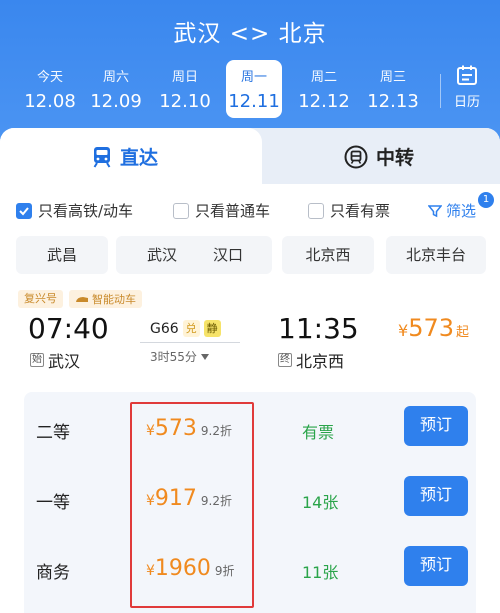  I want to click on tag-label: 智能动车, so click(114, 299).